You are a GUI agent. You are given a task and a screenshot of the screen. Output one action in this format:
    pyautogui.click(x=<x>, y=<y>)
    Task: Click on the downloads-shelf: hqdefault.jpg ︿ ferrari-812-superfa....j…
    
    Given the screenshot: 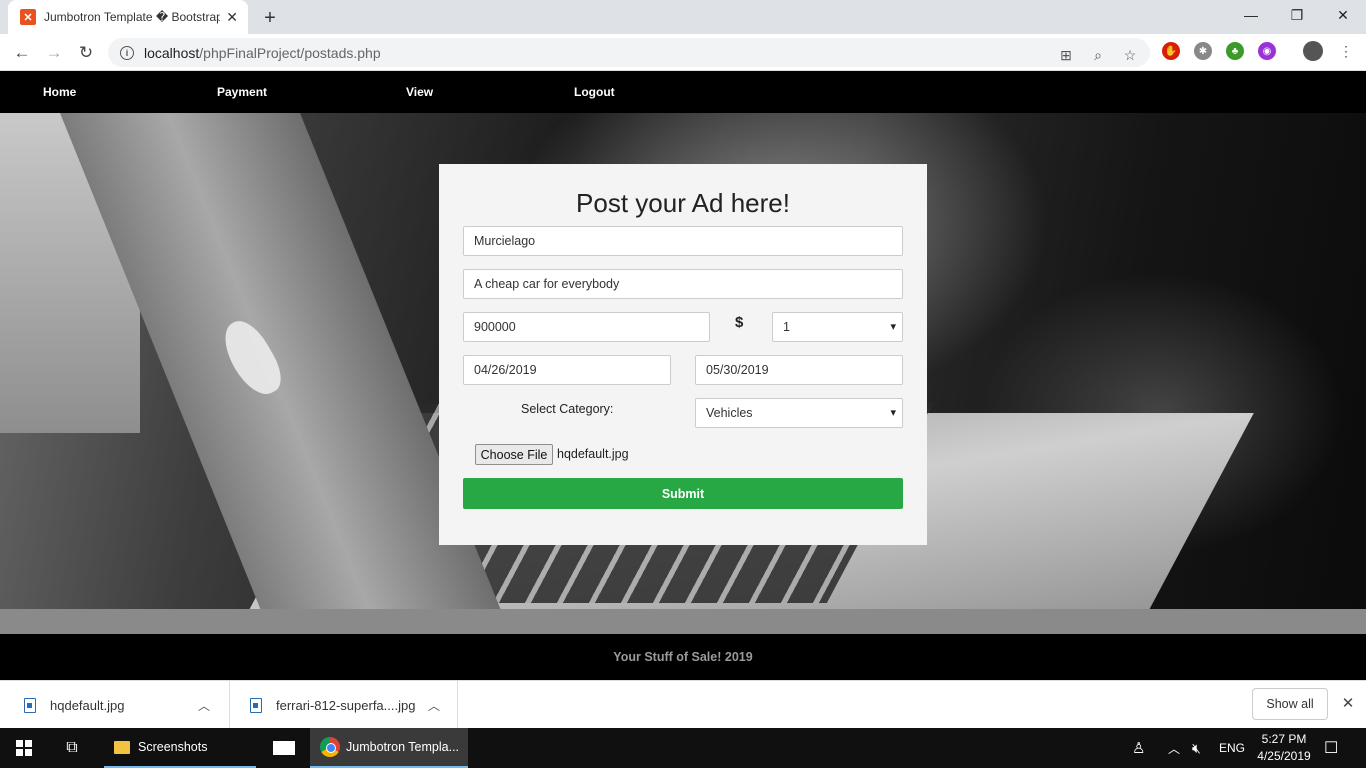 What is the action you would take?
    pyautogui.click(x=683, y=704)
    